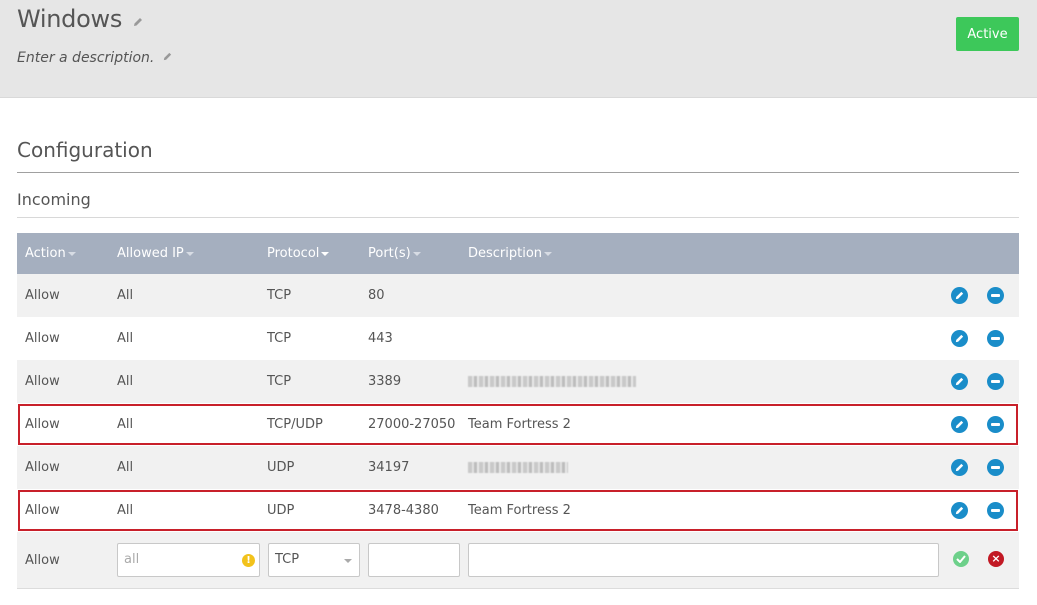  Describe the element at coordinates (54, 199) in the screenshot. I see `section-heading-incoming: Incoming` at that location.